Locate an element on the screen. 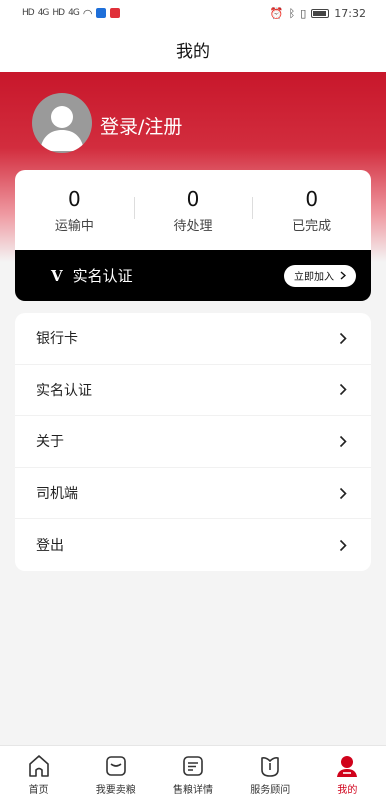 This screenshot has height=800, width=386. menu-item-driver: 司机端 is located at coordinates (193, 494).